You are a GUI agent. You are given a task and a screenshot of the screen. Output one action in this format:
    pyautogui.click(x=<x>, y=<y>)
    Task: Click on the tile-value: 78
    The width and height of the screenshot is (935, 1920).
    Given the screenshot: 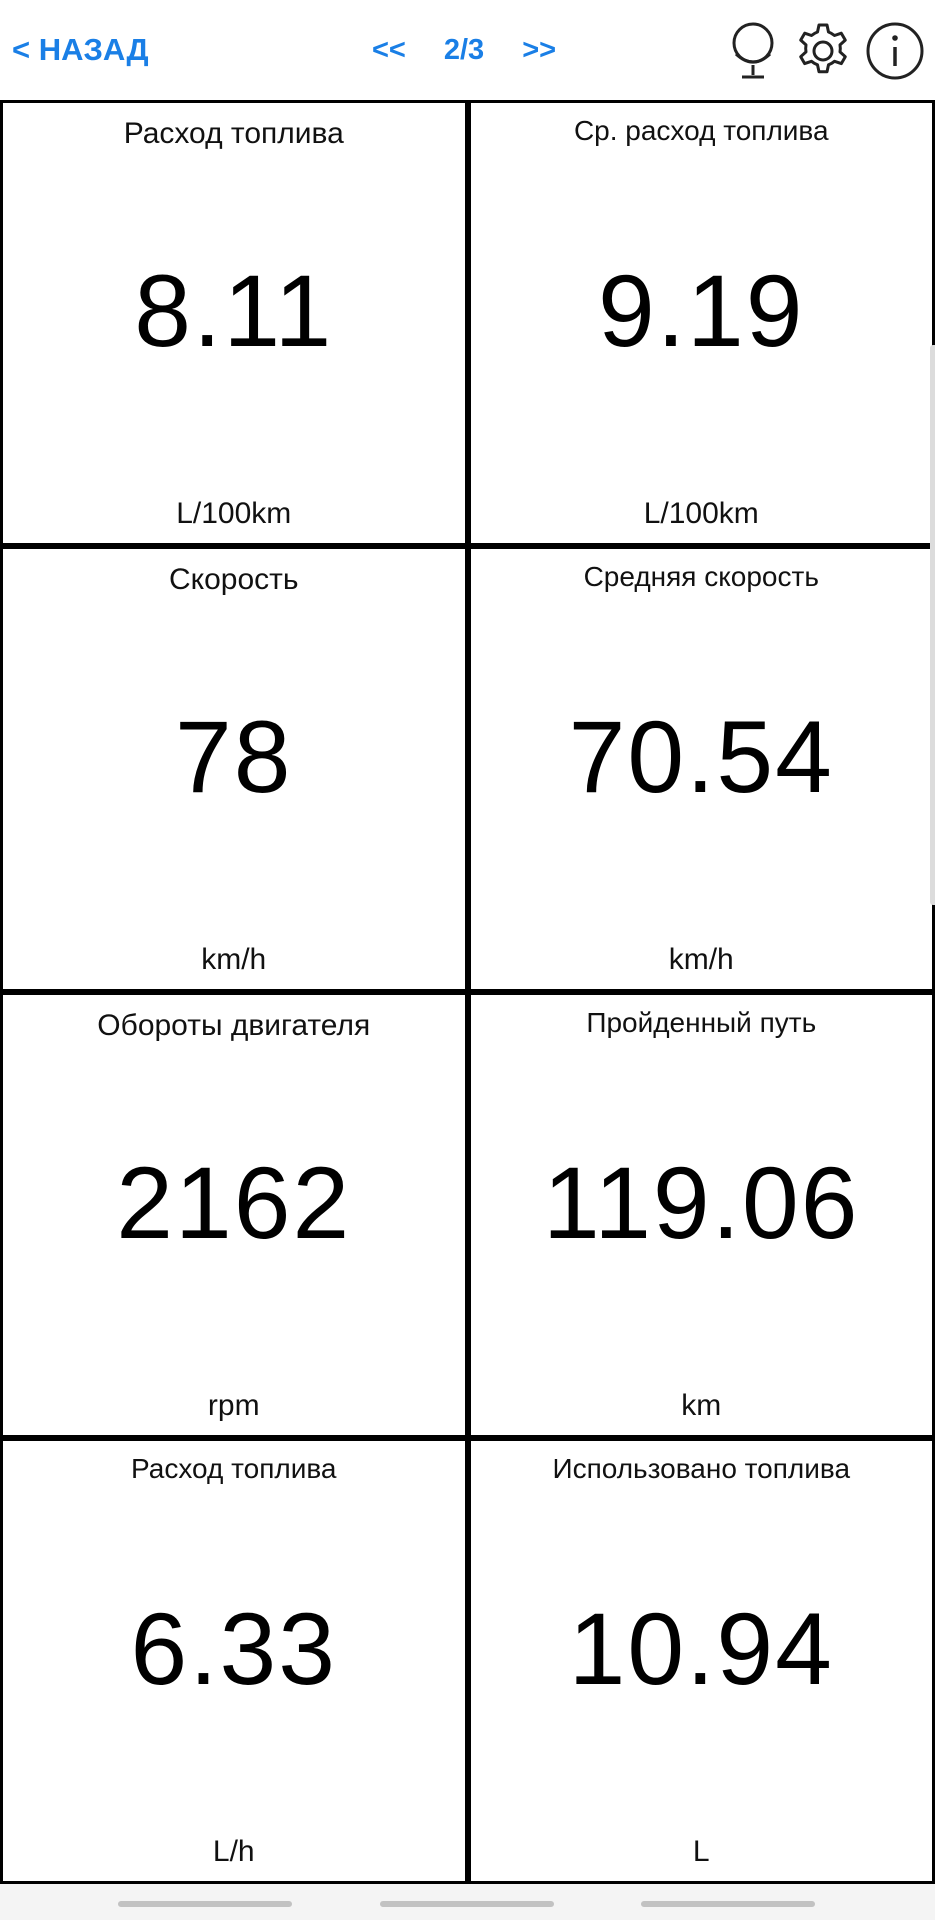 What is the action you would take?
    pyautogui.click(x=234, y=757)
    